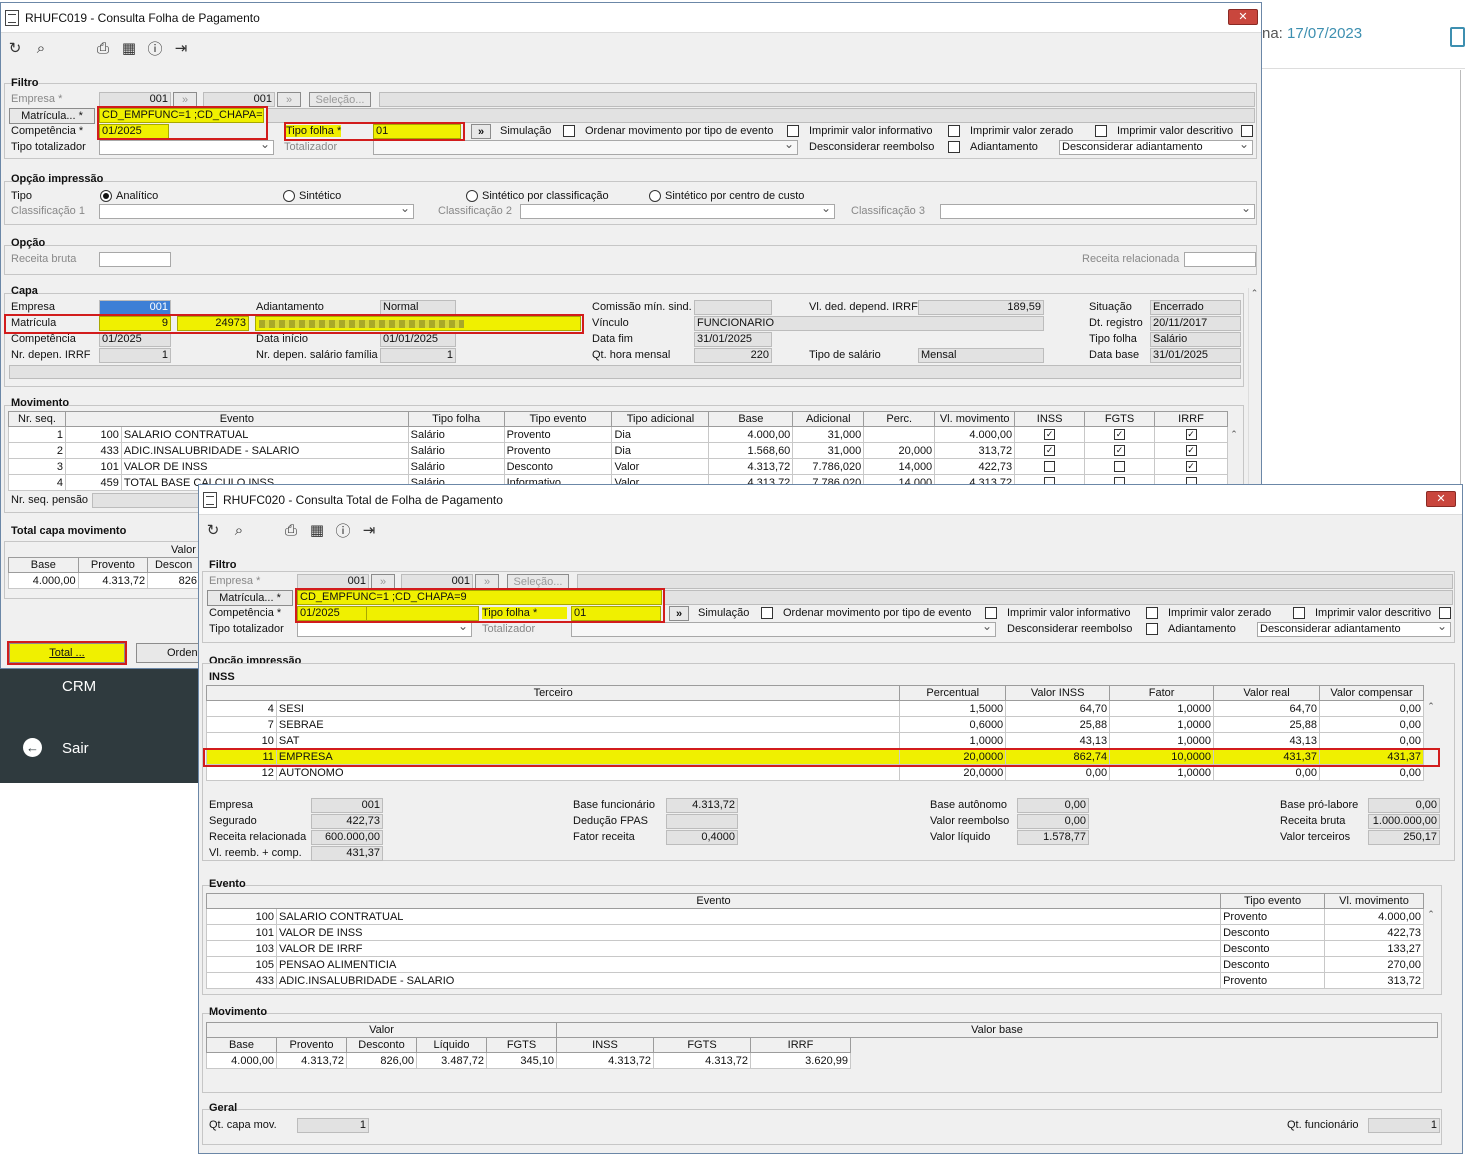  I want to click on class2-select, so click(677, 211).